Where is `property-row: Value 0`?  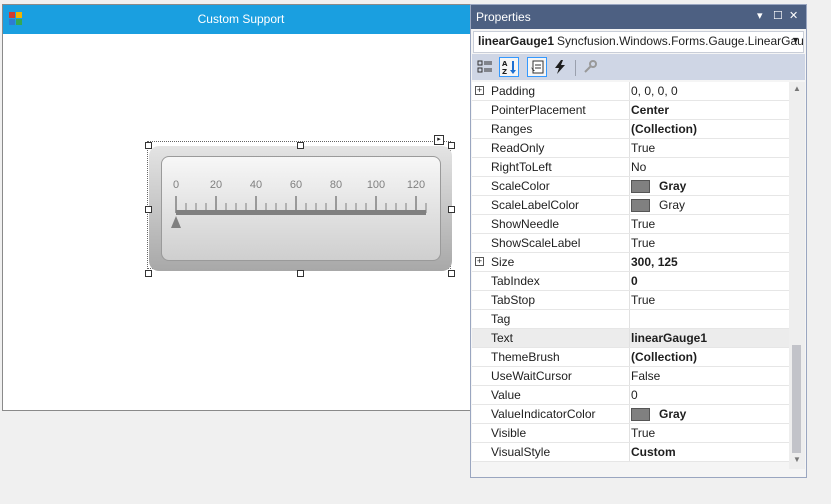 property-row: Value 0 is located at coordinates (630, 395).